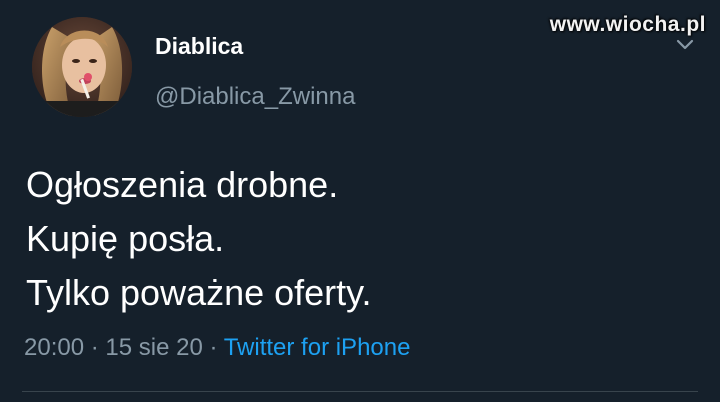  Describe the element at coordinates (153, 347) in the screenshot. I see `tweet-date: 15 sie 20` at that location.